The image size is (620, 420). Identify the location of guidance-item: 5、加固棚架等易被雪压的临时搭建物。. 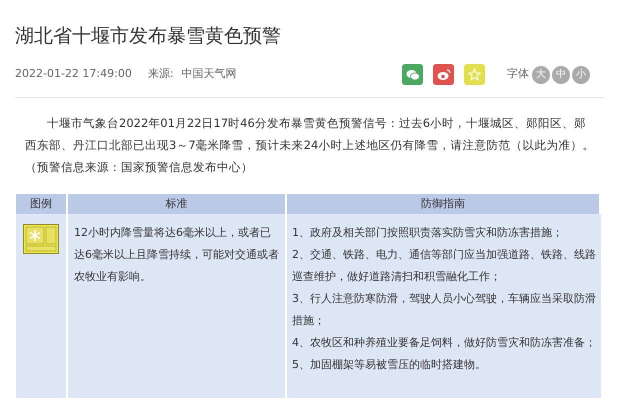
(389, 365).